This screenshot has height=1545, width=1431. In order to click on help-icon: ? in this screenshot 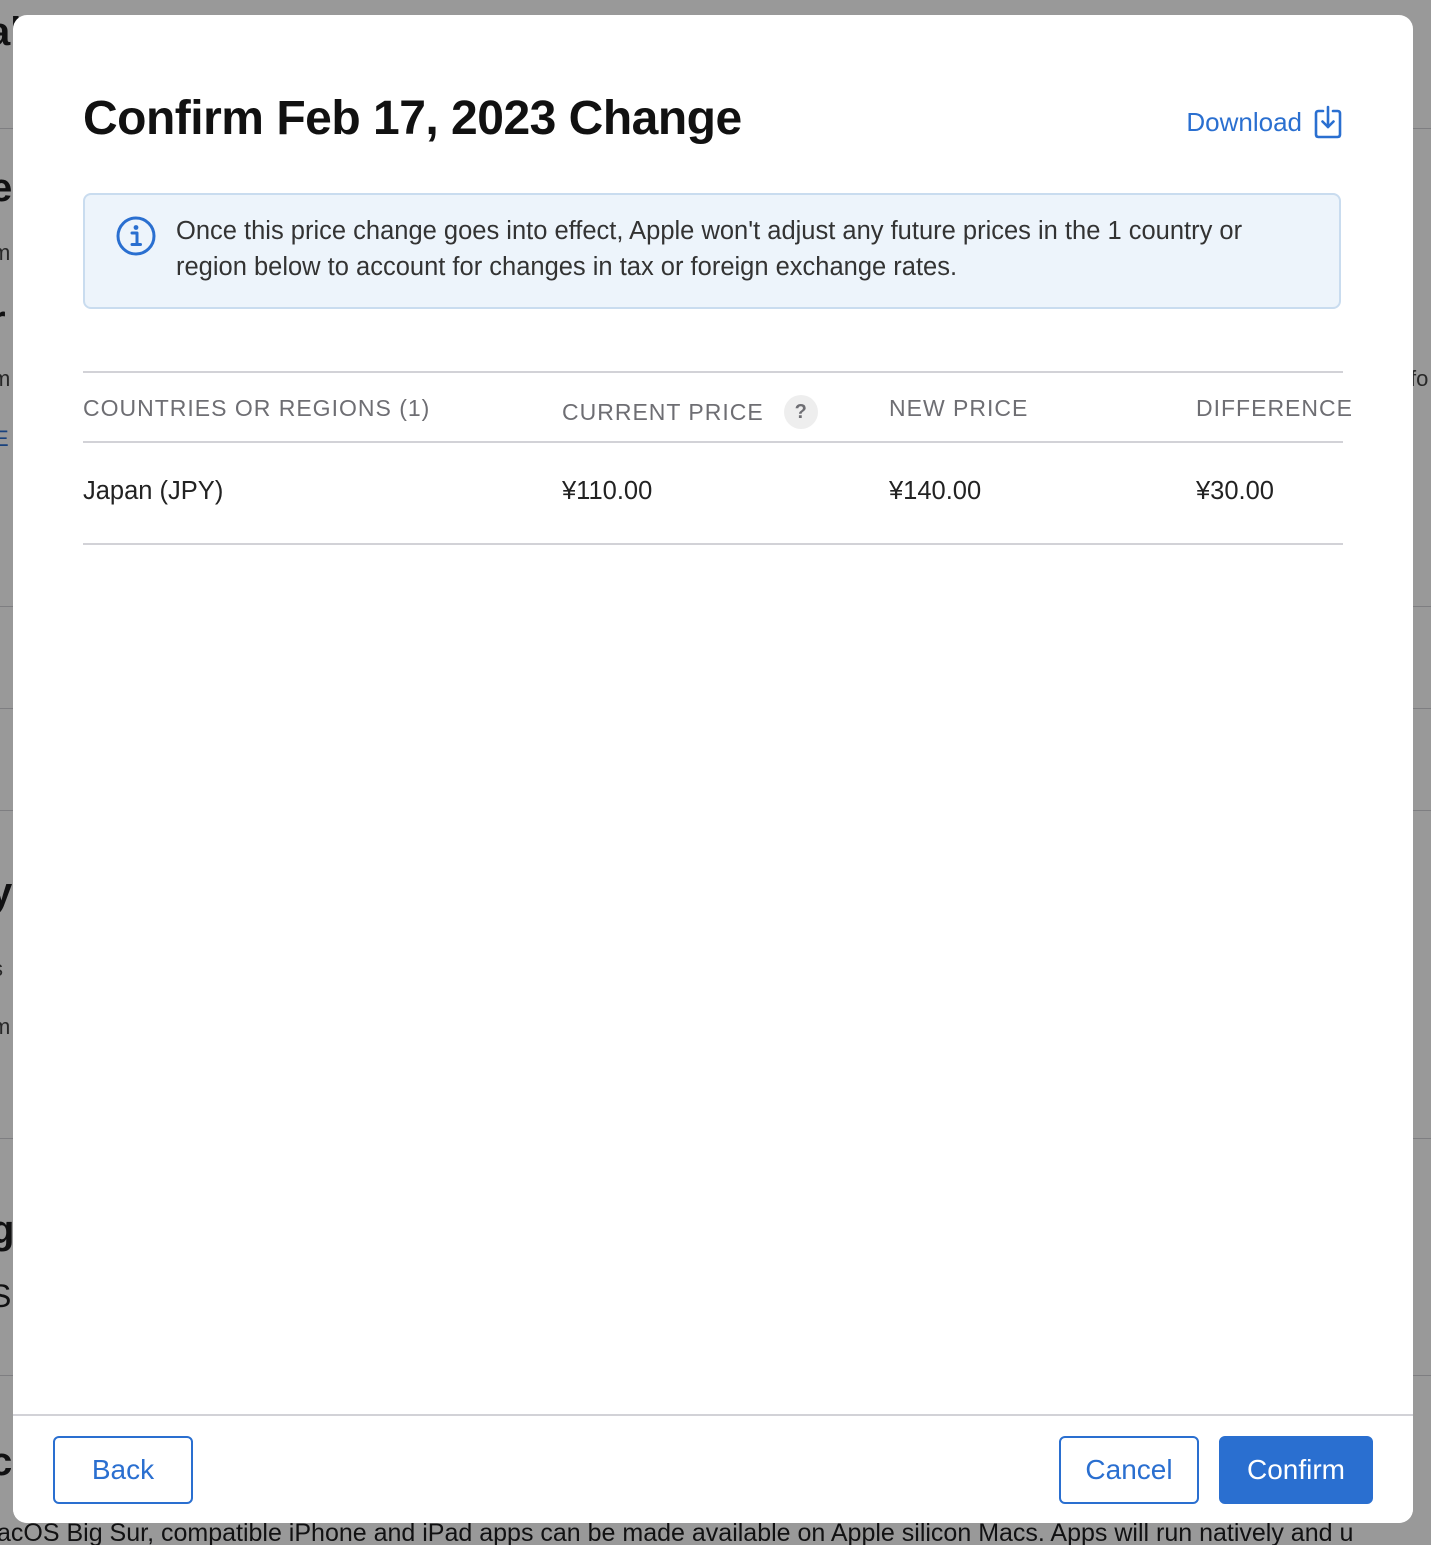, I will do `click(800, 412)`.